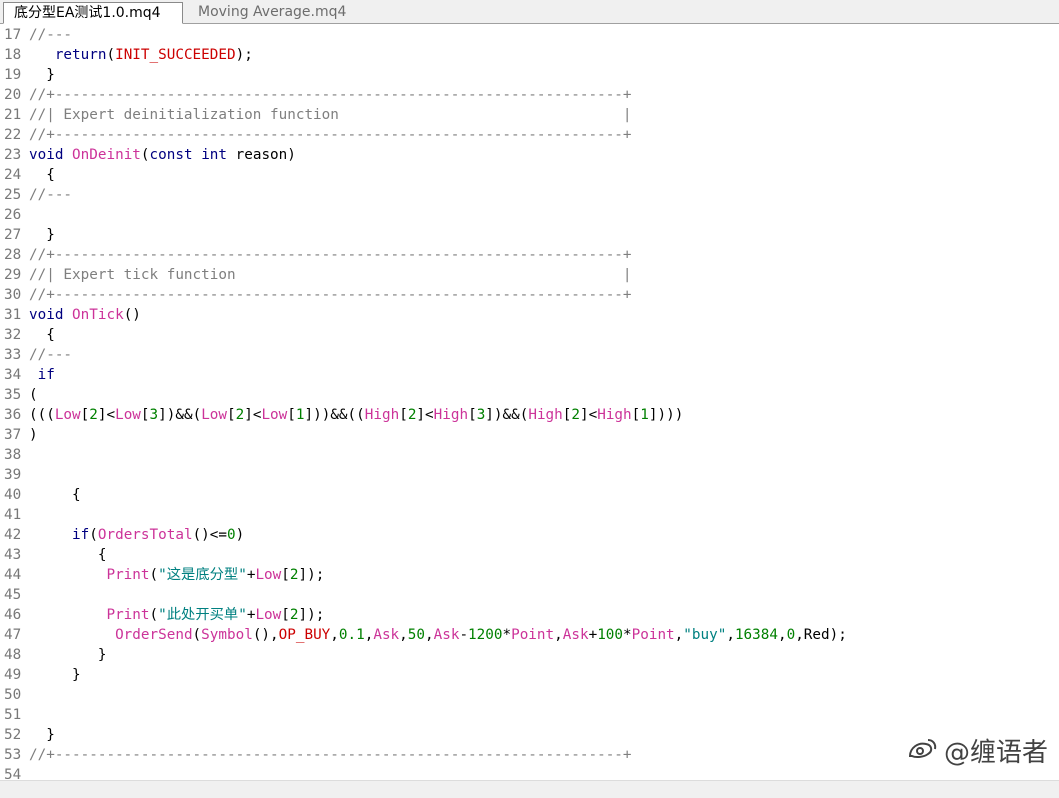 This screenshot has height=798, width=1059. I want to click on code-token: if, so click(81, 535).